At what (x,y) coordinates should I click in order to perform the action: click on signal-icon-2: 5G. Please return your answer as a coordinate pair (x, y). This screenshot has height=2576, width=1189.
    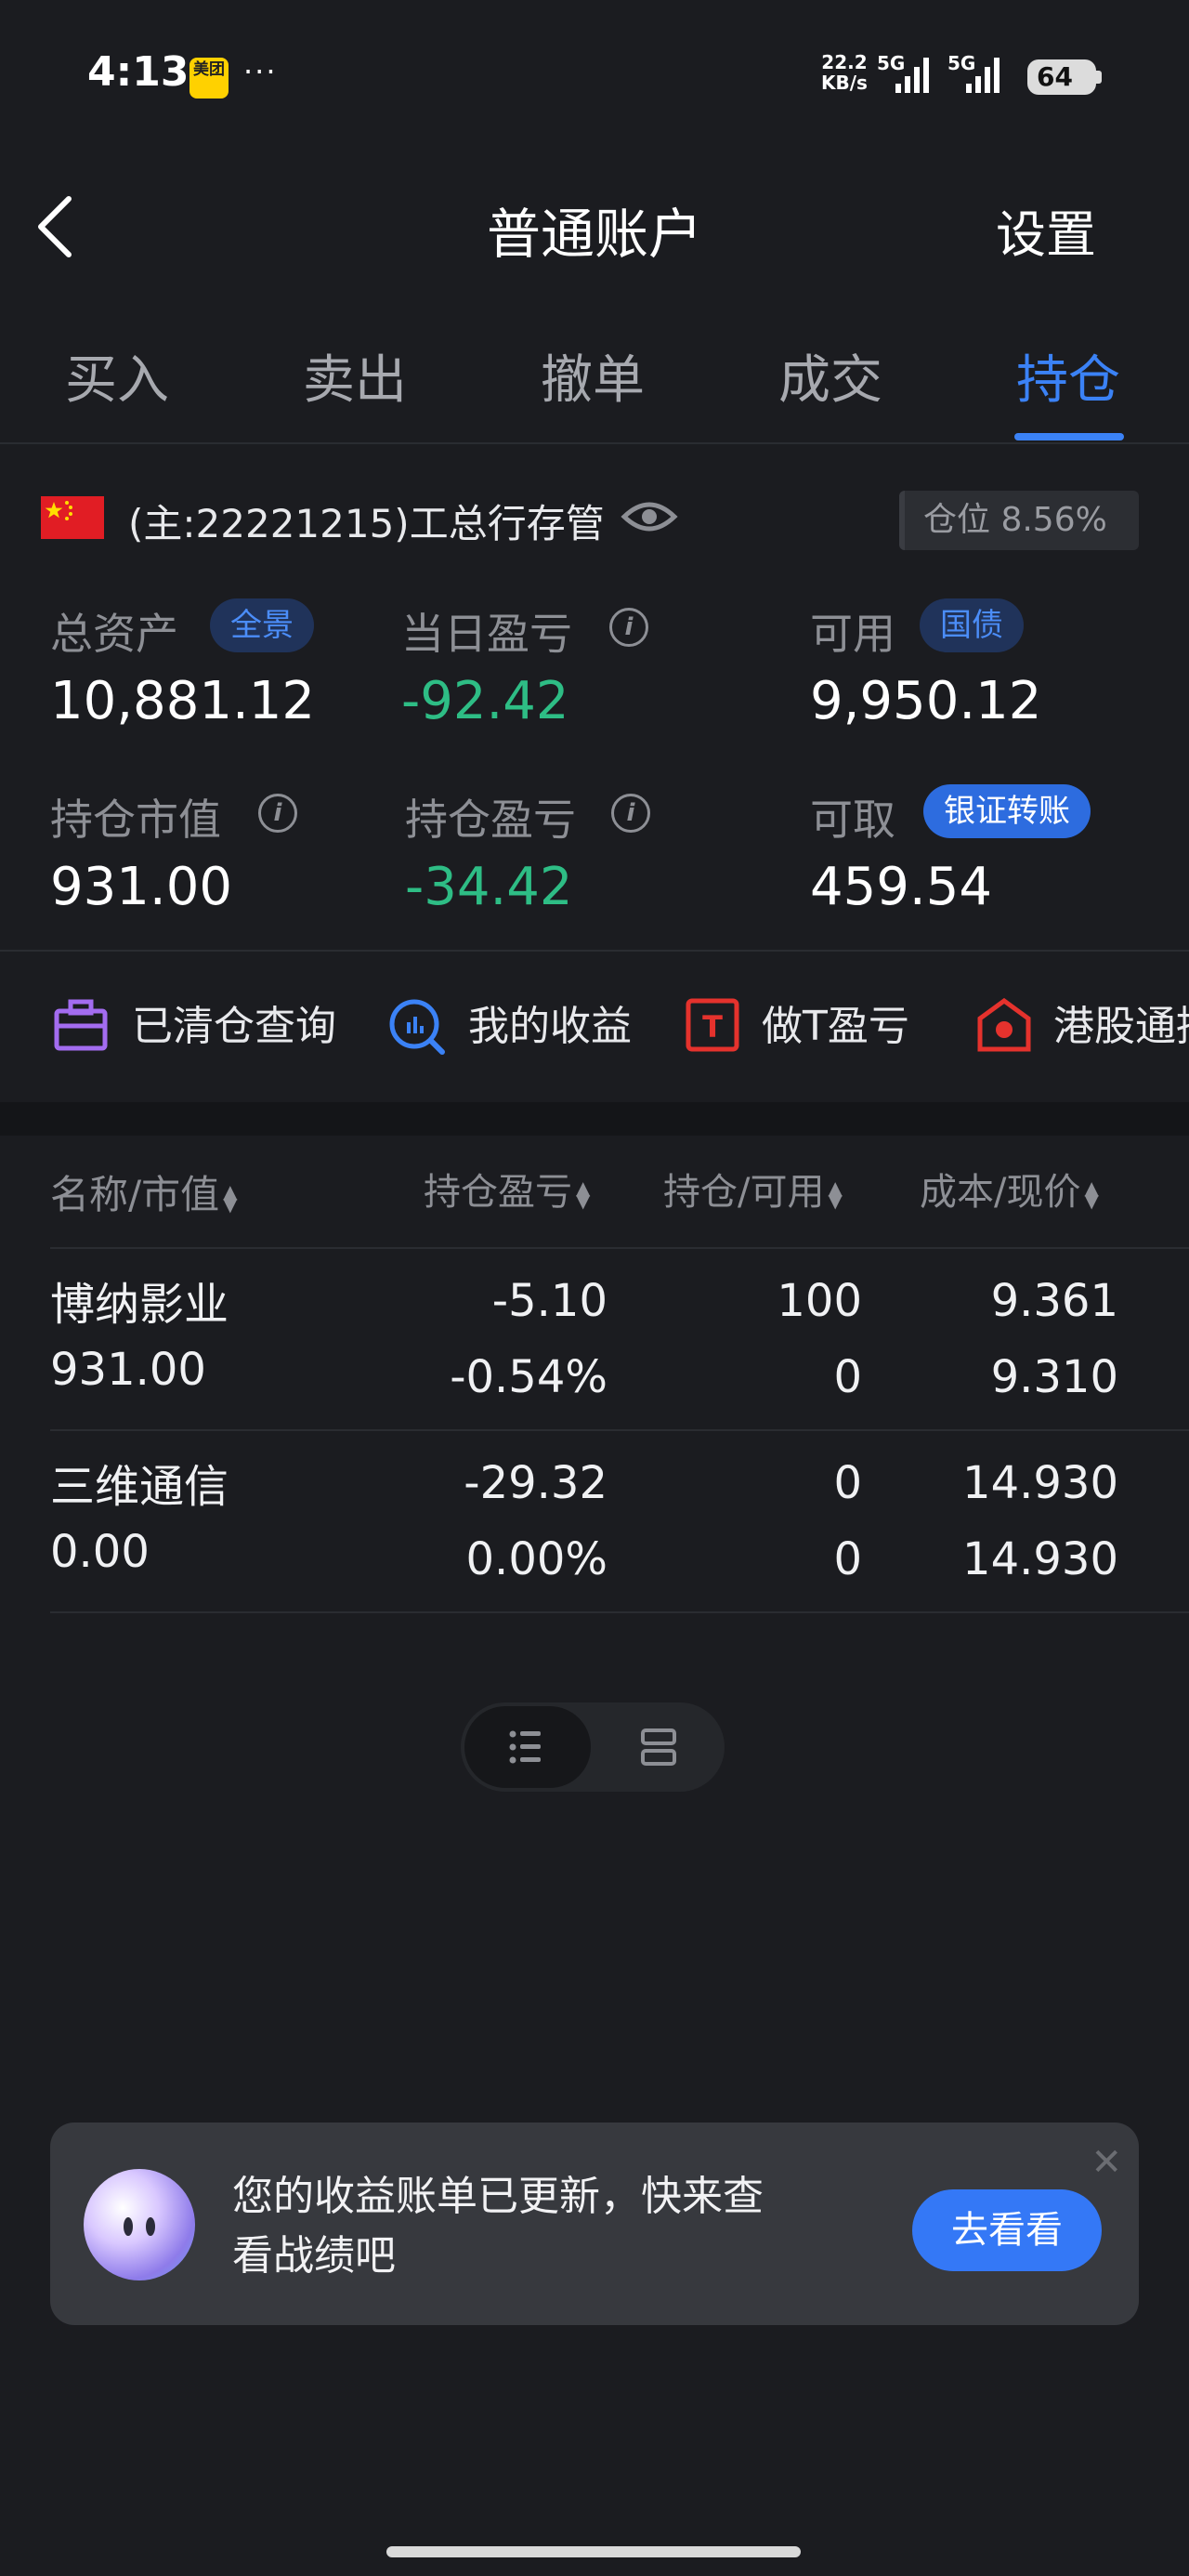
    Looking at the image, I should click on (980, 74).